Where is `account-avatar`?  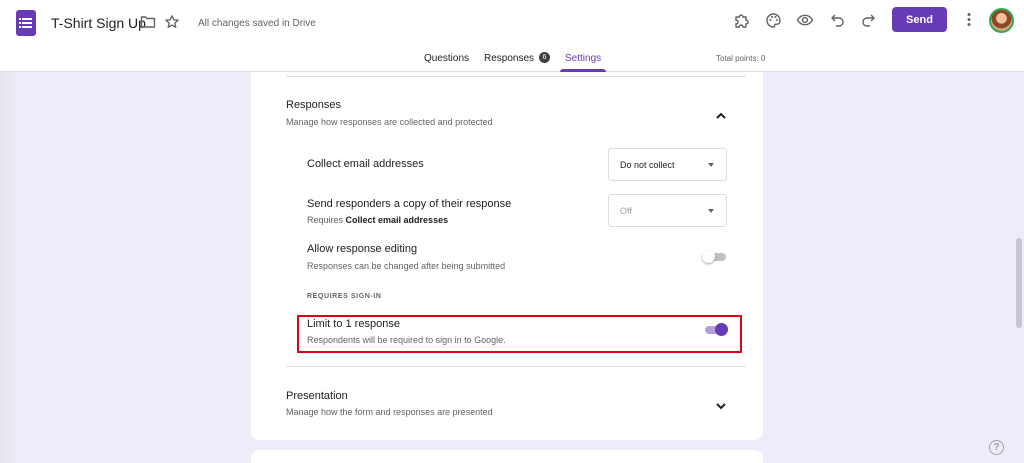 account-avatar is located at coordinates (1001, 20).